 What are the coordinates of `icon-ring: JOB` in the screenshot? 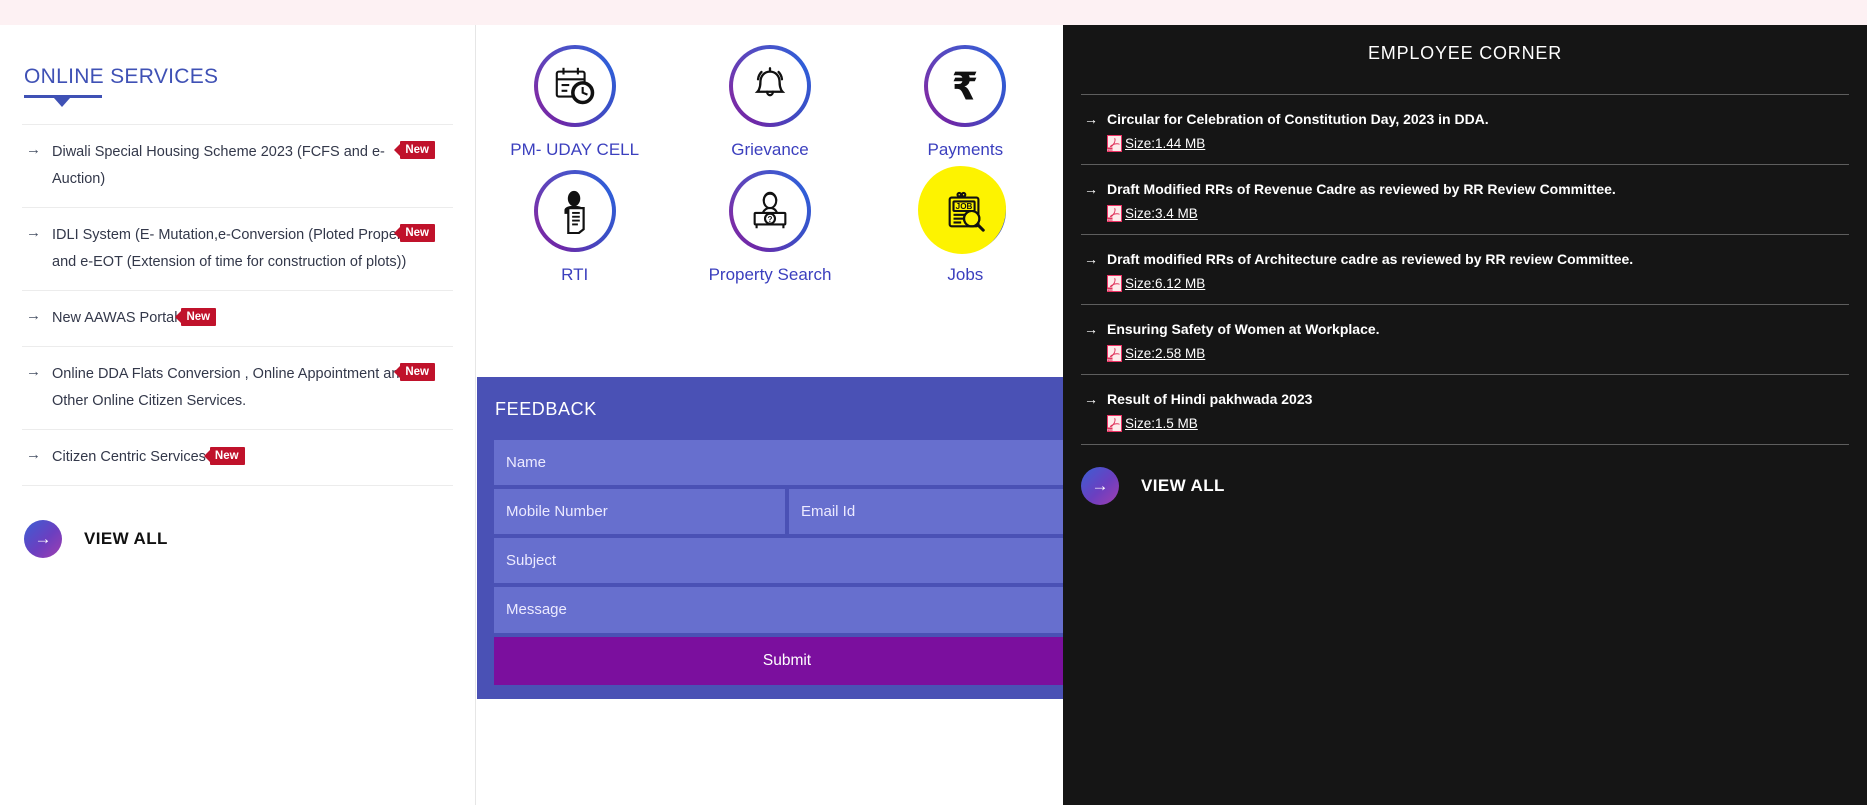 It's located at (962, 210).